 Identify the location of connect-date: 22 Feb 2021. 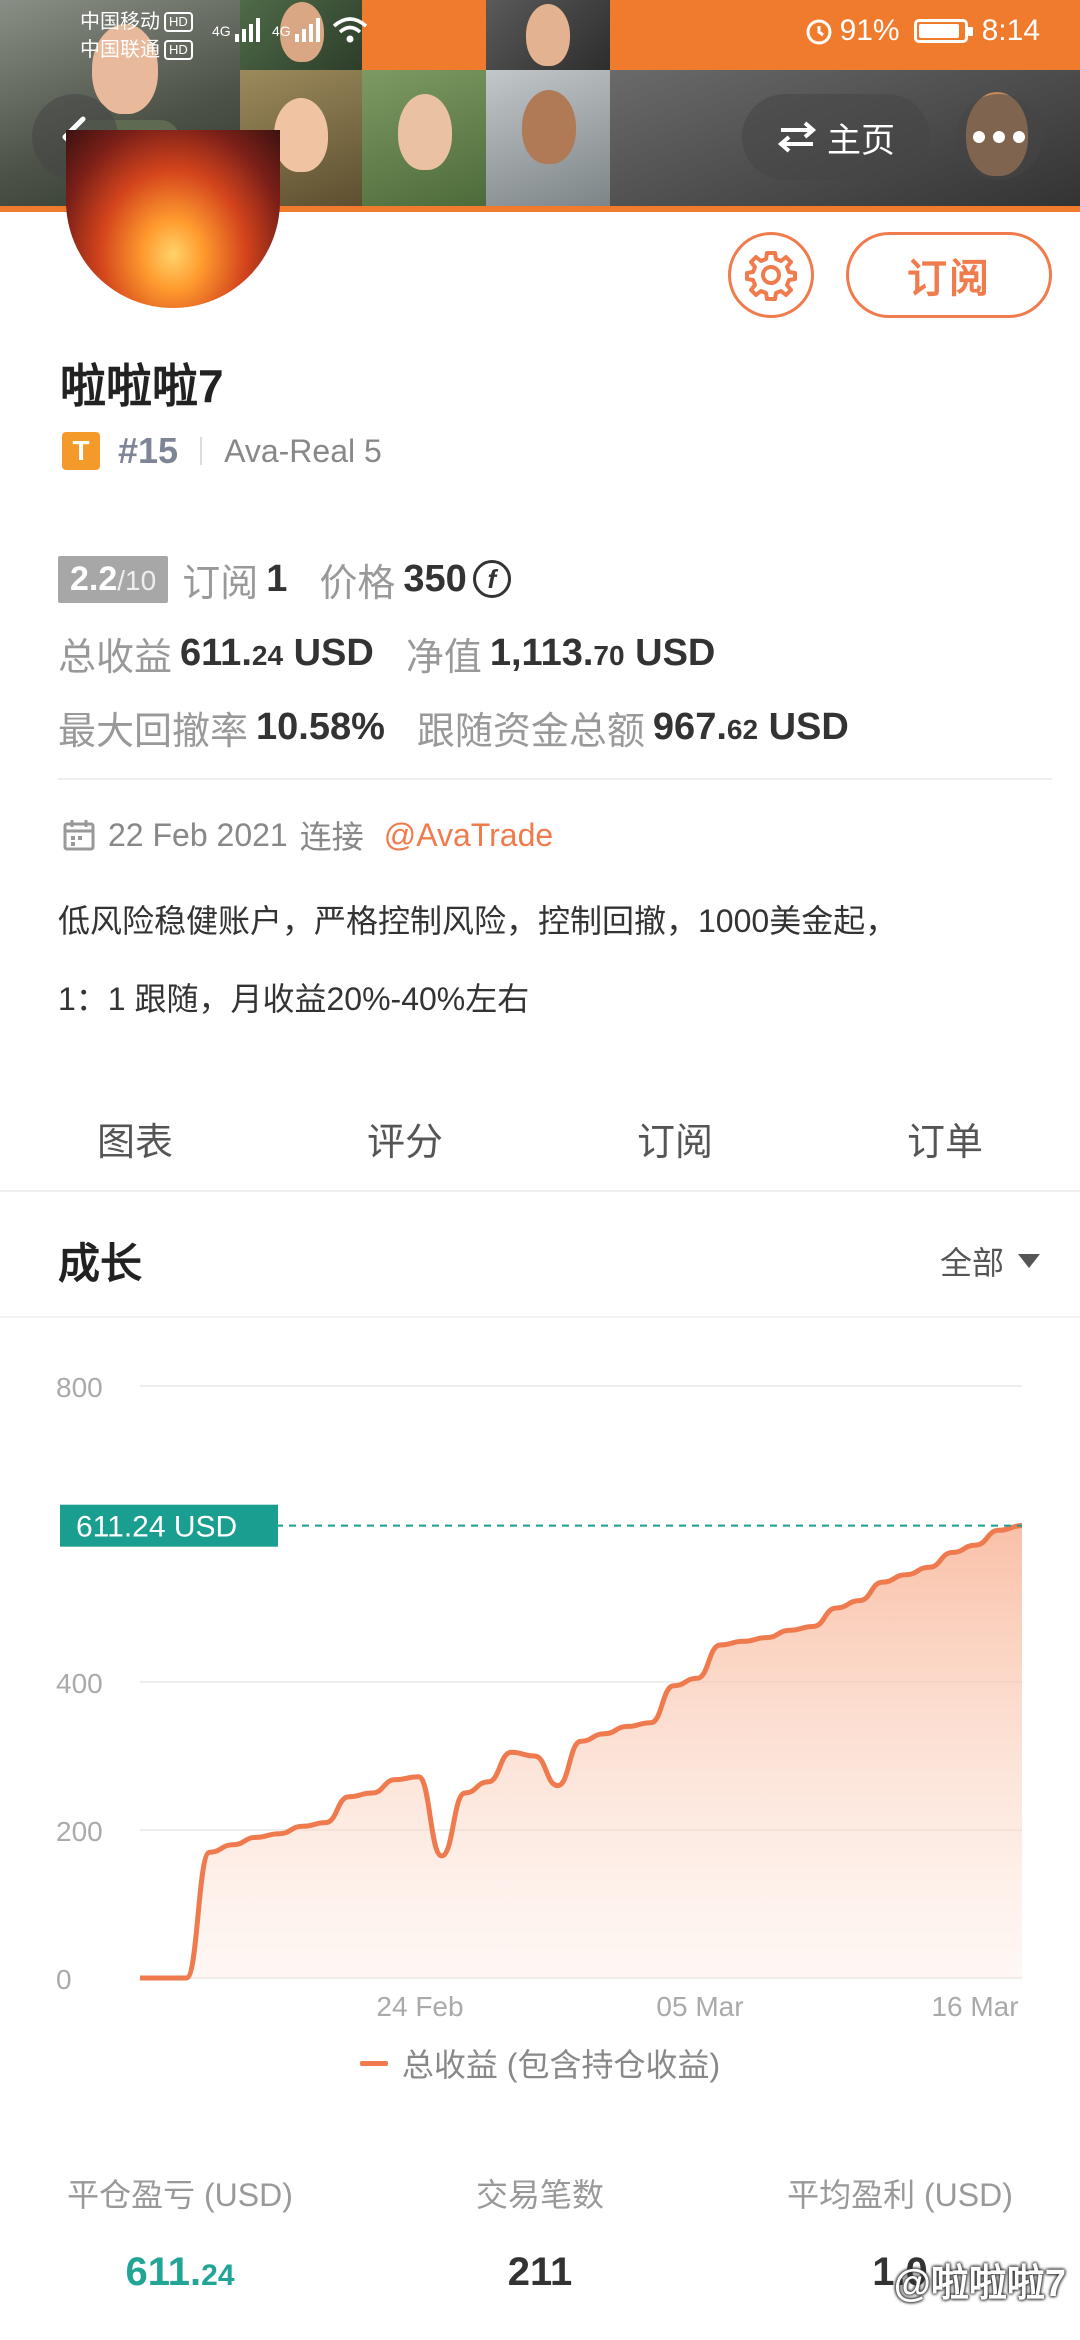
(198, 834).